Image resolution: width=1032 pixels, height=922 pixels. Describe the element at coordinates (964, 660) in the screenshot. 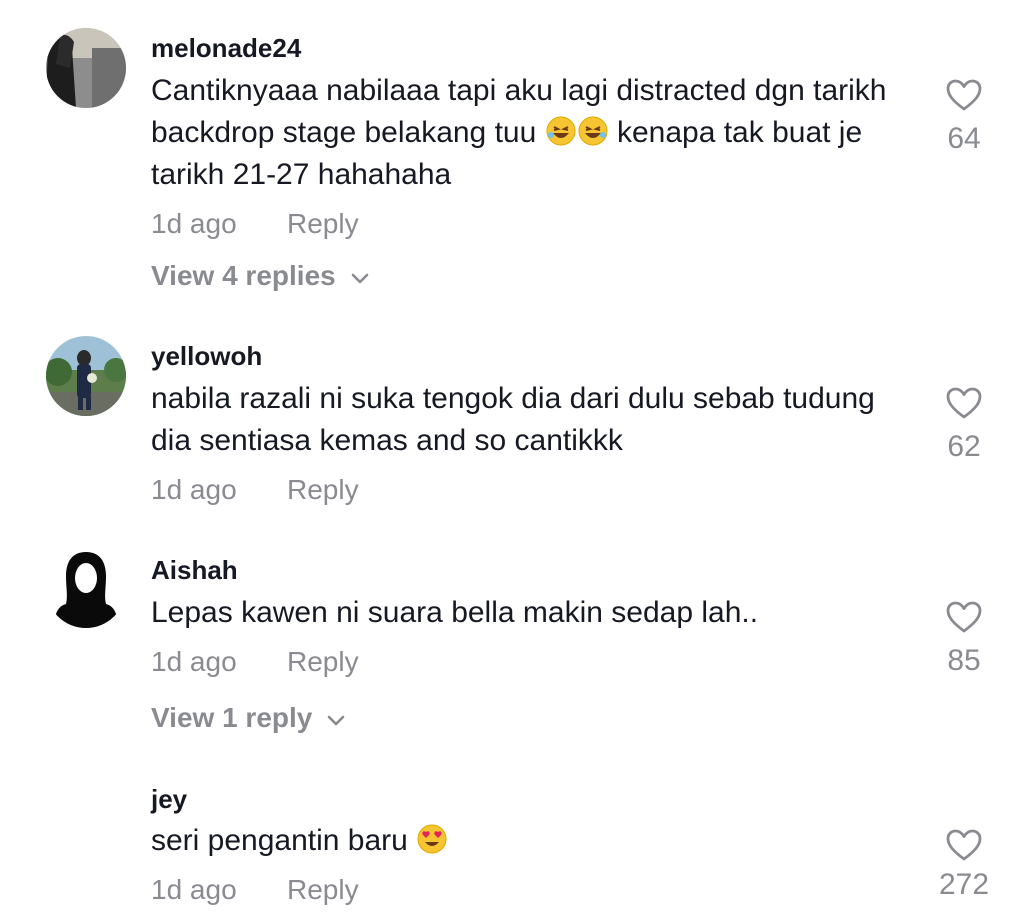

I see `like-count: 85` at that location.